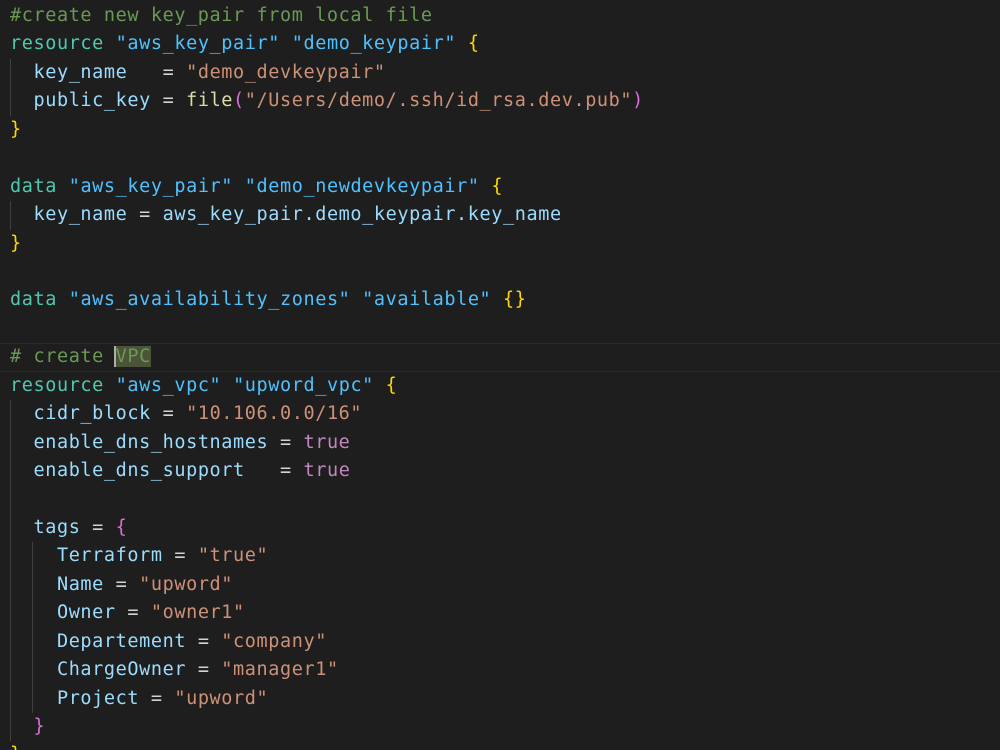 The image size is (1000, 750). I want to click on code-token: Owner, so click(86, 613).